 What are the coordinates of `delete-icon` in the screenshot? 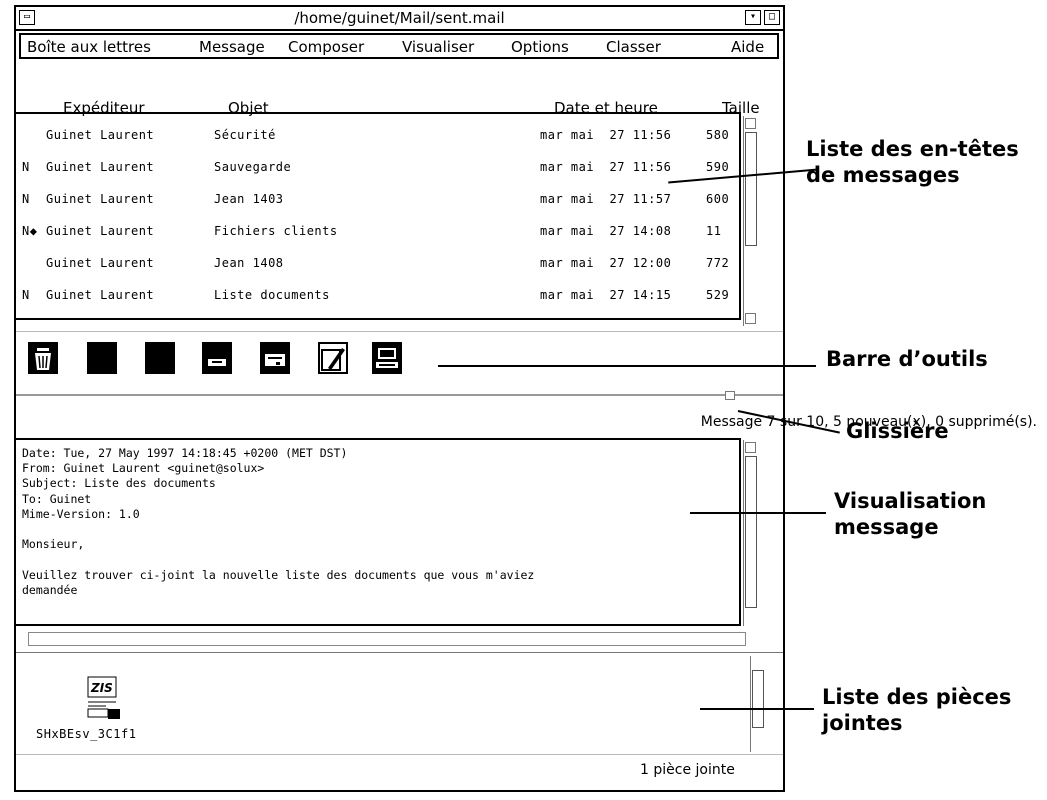 It's located at (43, 358).